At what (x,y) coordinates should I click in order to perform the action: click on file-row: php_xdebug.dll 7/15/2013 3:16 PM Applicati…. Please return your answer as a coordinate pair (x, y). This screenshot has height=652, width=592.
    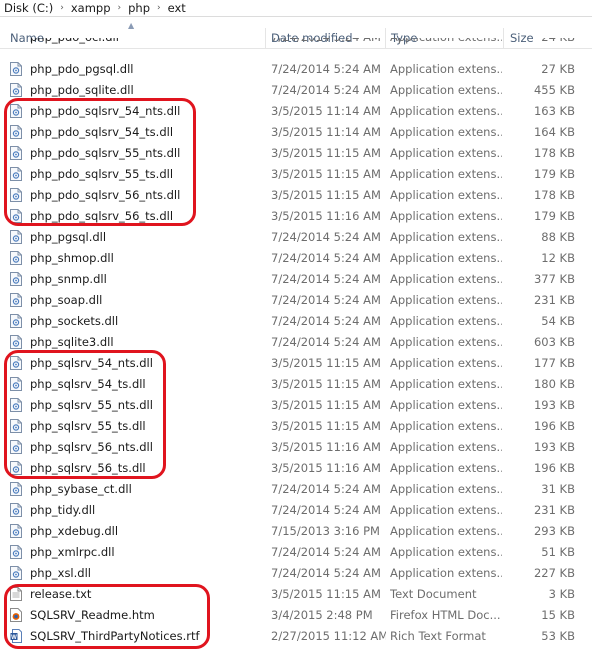
    Looking at the image, I should click on (296, 531).